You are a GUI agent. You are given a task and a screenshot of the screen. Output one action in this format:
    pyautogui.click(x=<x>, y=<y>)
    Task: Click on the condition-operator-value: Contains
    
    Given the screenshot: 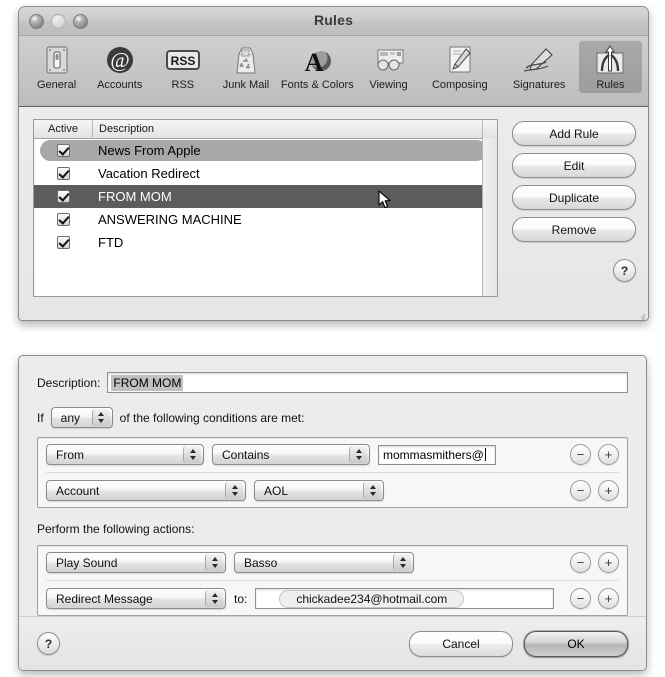 What is the action you would take?
    pyautogui.click(x=246, y=454)
    